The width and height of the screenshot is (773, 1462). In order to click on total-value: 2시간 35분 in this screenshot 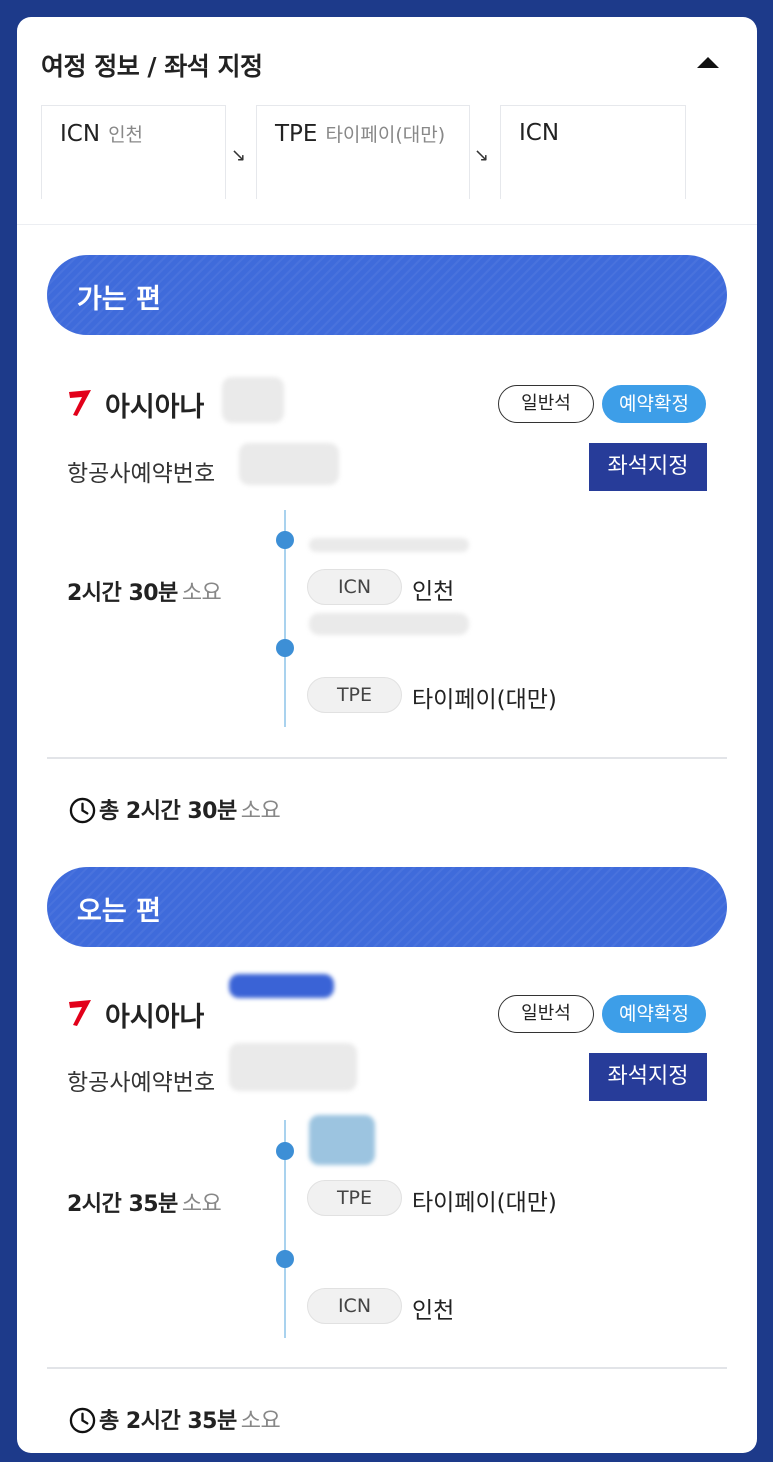, I will do `click(181, 1421)`.